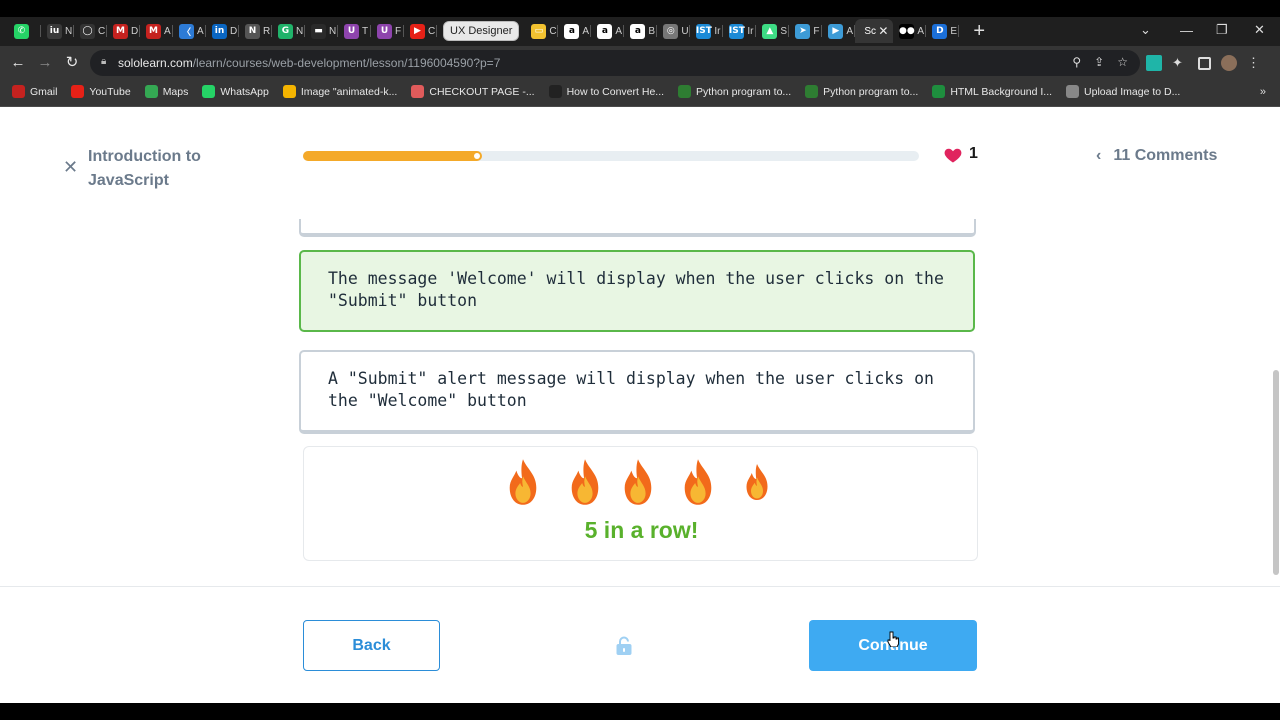  I want to click on tab-title: N, so click(333, 31).